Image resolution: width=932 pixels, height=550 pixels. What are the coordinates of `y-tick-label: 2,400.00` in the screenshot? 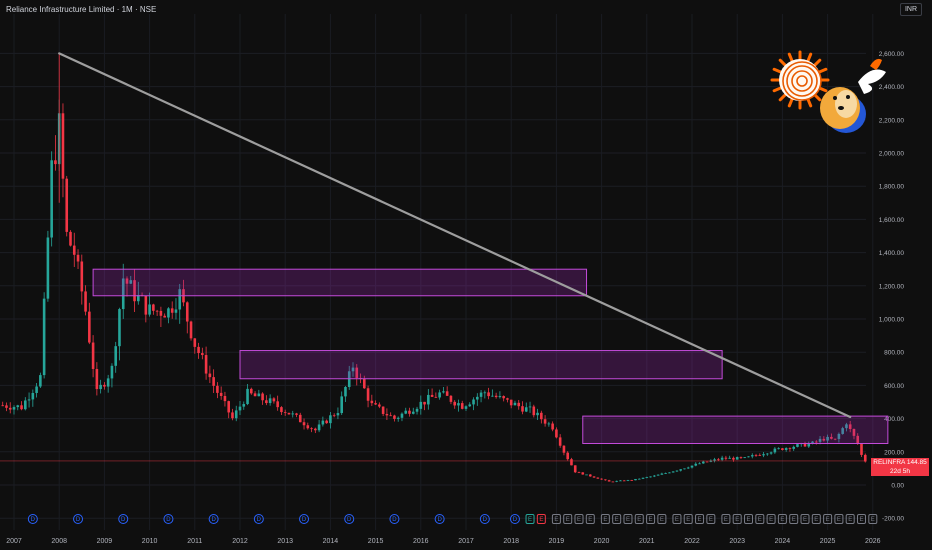 It's located at (892, 87).